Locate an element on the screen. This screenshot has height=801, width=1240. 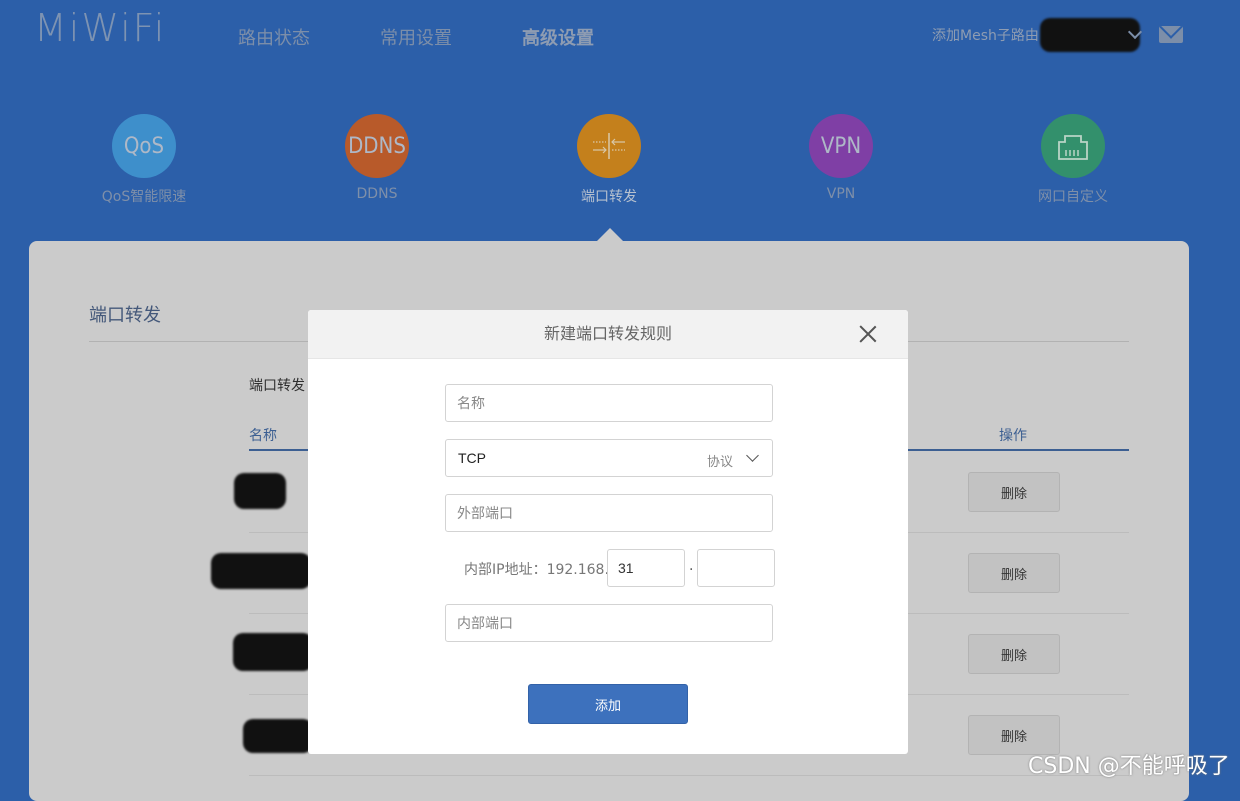
internal-port-input is located at coordinates (609, 623).